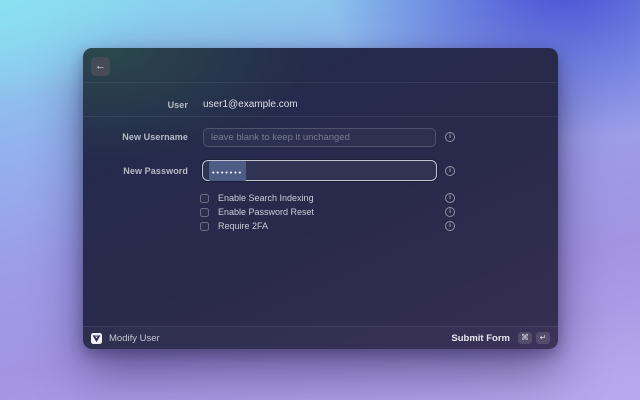  Describe the element at coordinates (204, 198) in the screenshot. I see `checkbox-search-indexing` at that location.